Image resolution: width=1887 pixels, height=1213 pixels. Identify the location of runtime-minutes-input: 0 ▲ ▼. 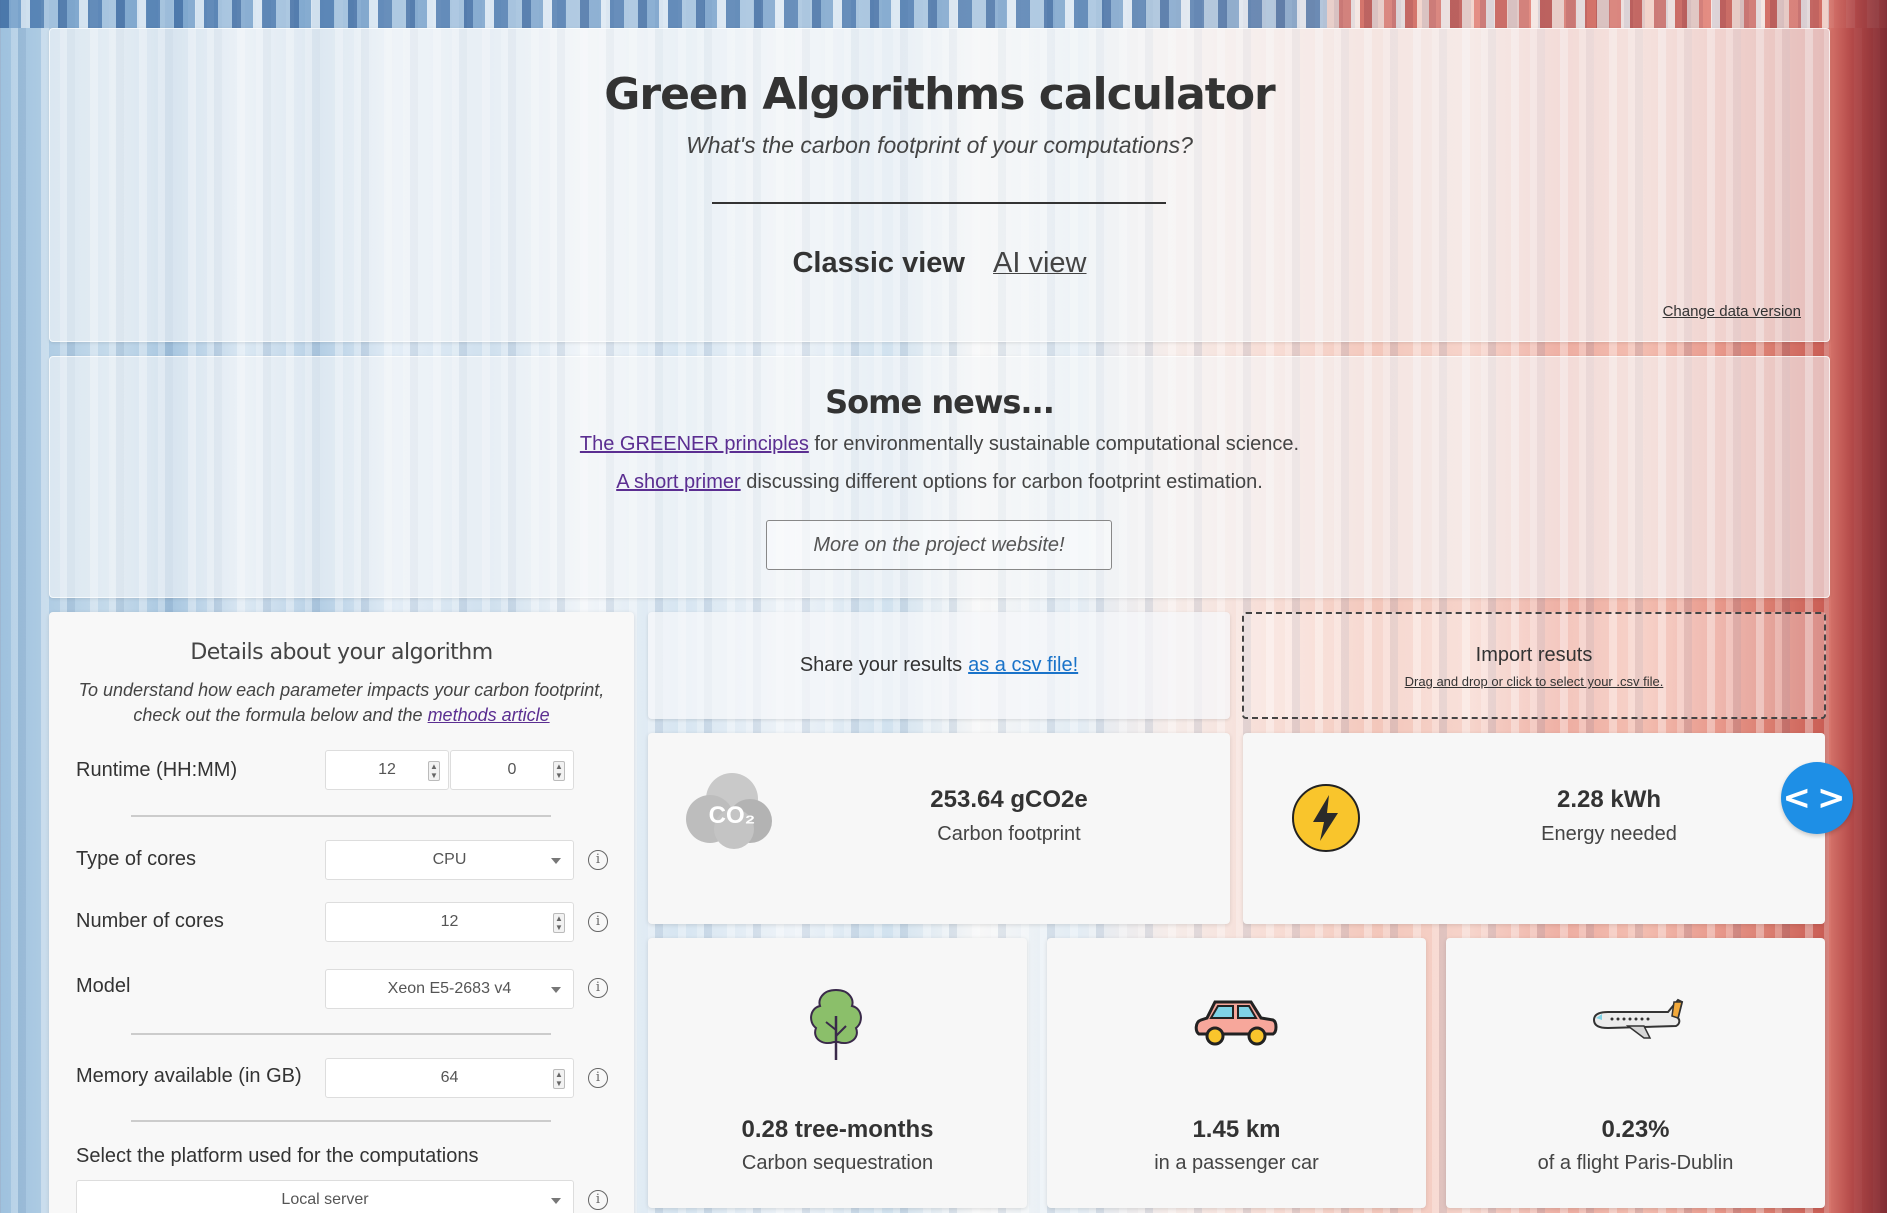
(512, 770).